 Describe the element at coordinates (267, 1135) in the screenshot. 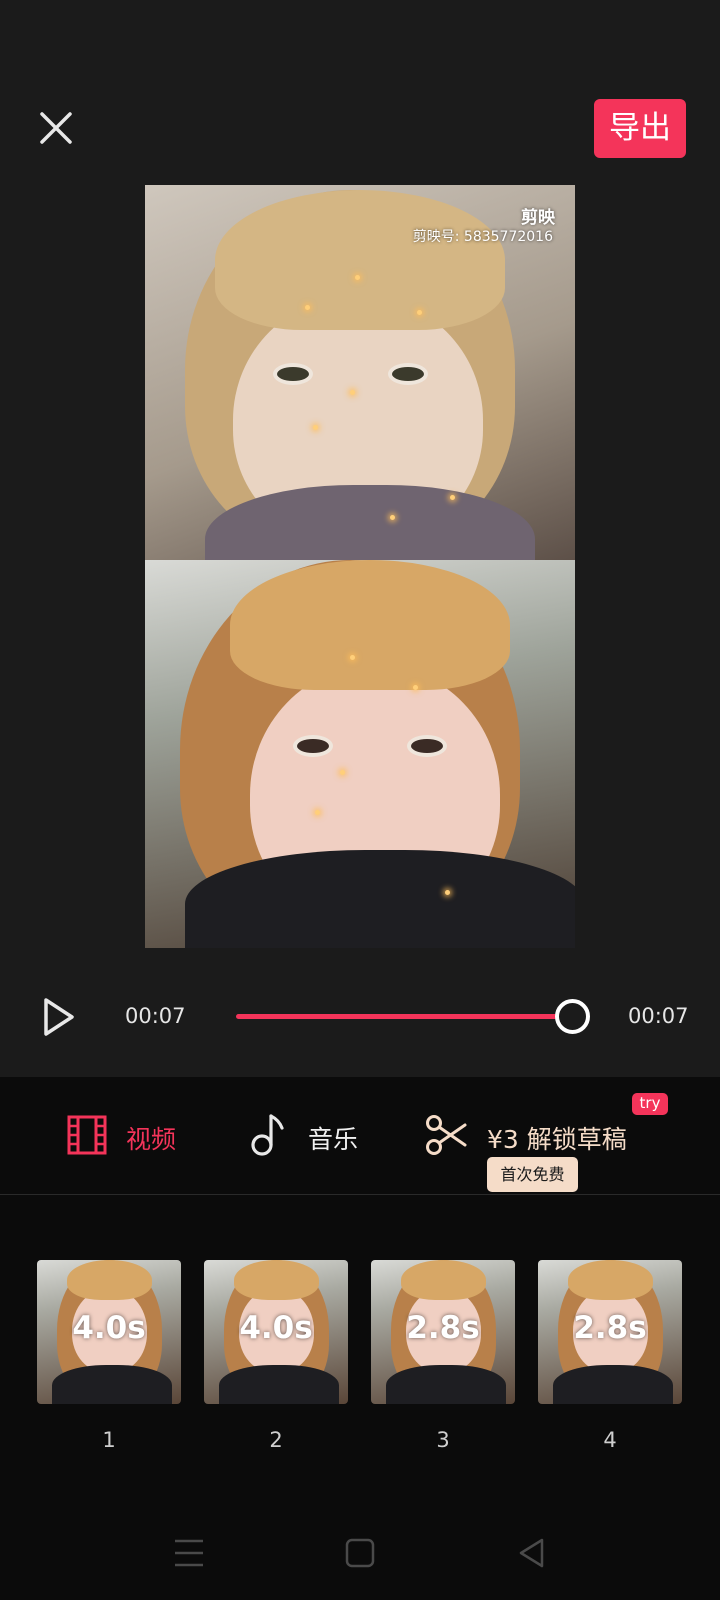

I see `music-note-icon` at that location.